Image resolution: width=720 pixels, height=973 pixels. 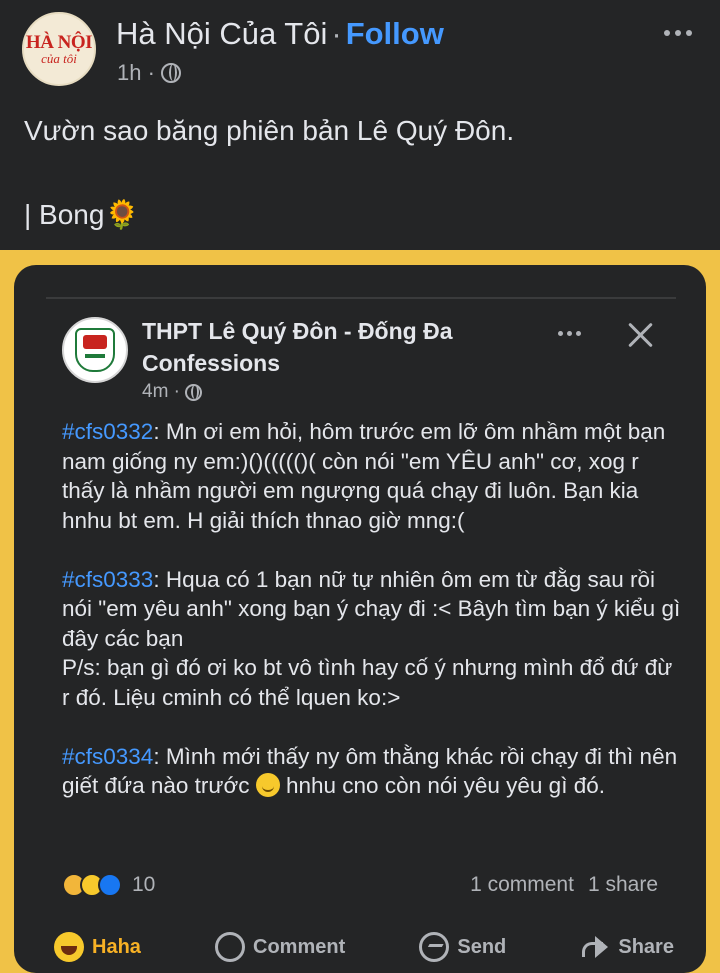 I want to click on share-label: Share, so click(x=646, y=946).